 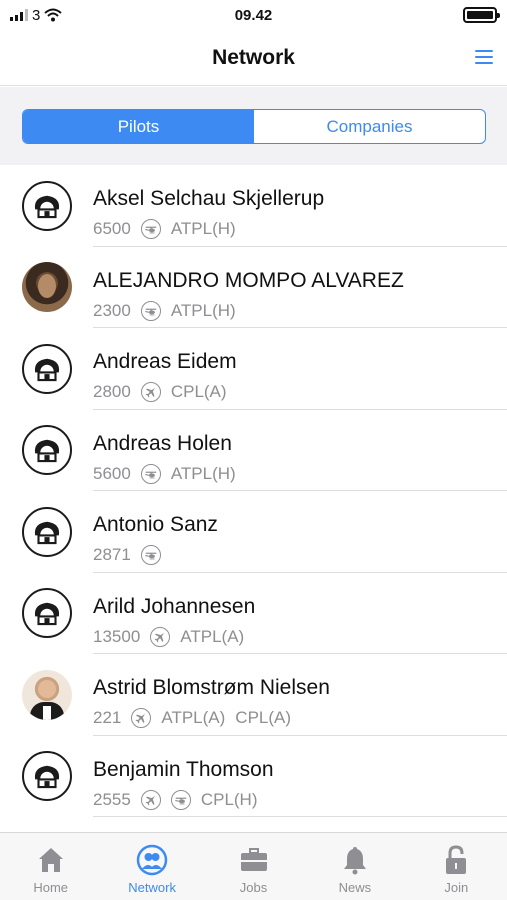 What do you see at coordinates (112, 228) in the screenshot?
I see `flight-hours: 6500` at bounding box center [112, 228].